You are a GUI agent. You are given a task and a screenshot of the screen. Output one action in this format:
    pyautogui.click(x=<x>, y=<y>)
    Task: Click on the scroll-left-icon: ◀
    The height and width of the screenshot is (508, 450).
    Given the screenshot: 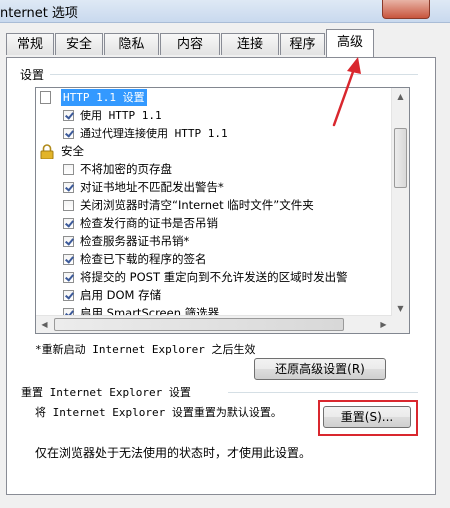 What is the action you would take?
    pyautogui.click(x=44, y=324)
    